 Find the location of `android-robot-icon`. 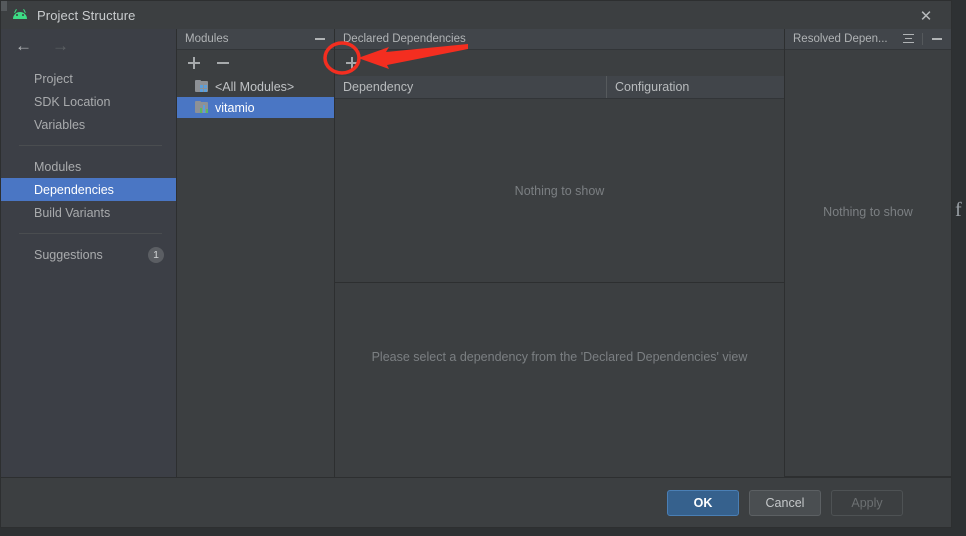

android-robot-icon is located at coordinates (20, 15).